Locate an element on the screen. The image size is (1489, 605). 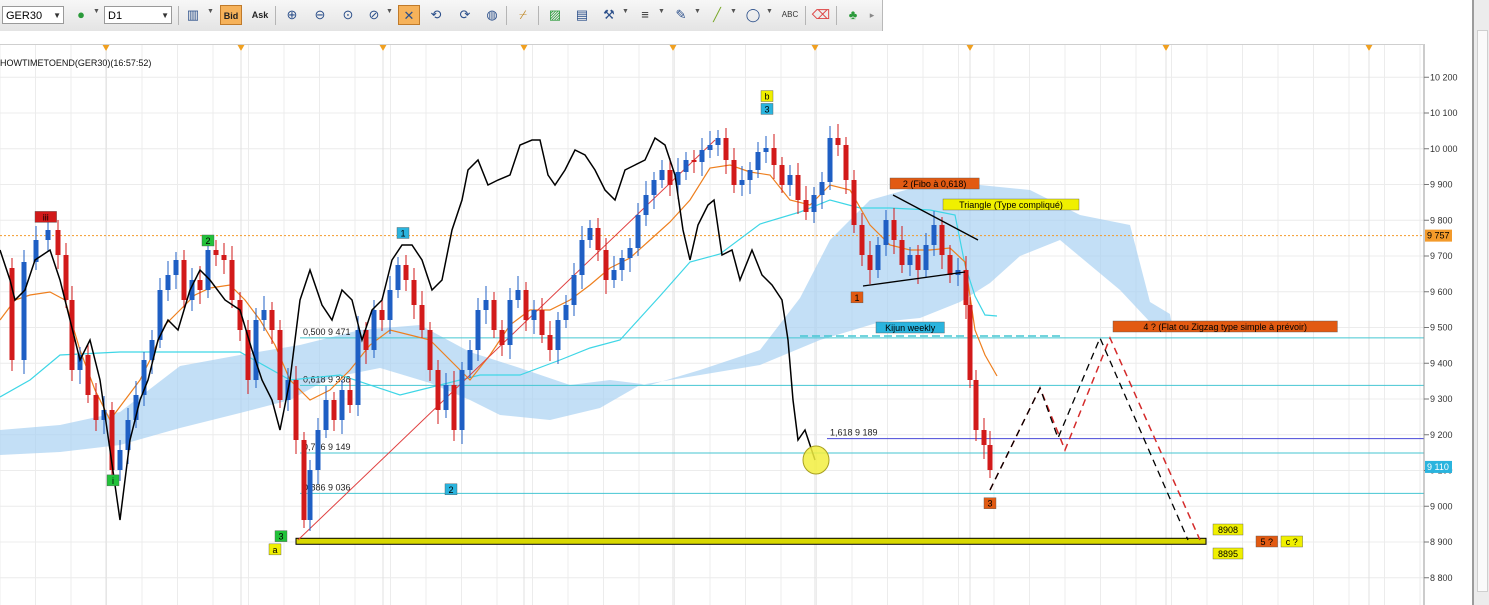
kijun-annotation: Kijun weekly is located at coordinates (910, 328).